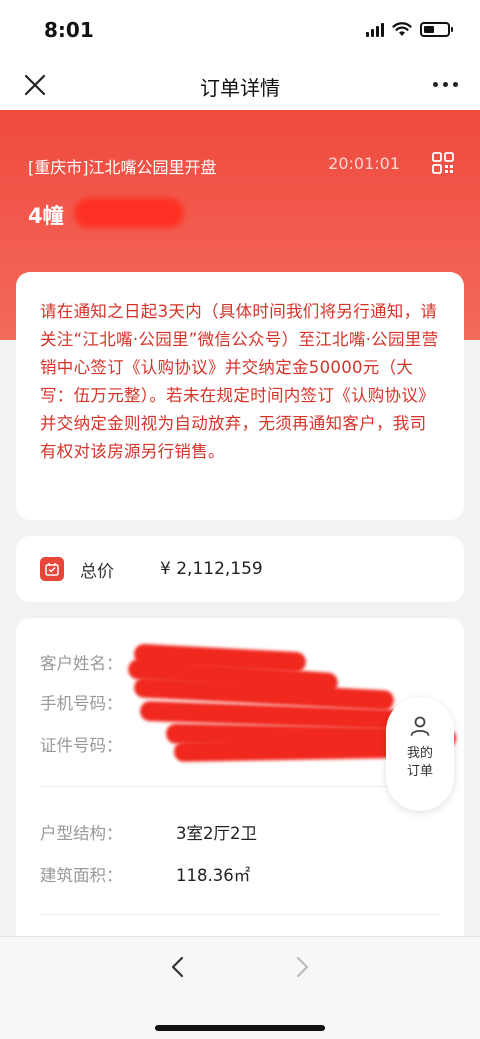 Image resolution: width=480 pixels, height=1039 pixels. Describe the element at coordinates (81, 703) in the screenshot. I see `phone-label: 手机号码：` at that location.